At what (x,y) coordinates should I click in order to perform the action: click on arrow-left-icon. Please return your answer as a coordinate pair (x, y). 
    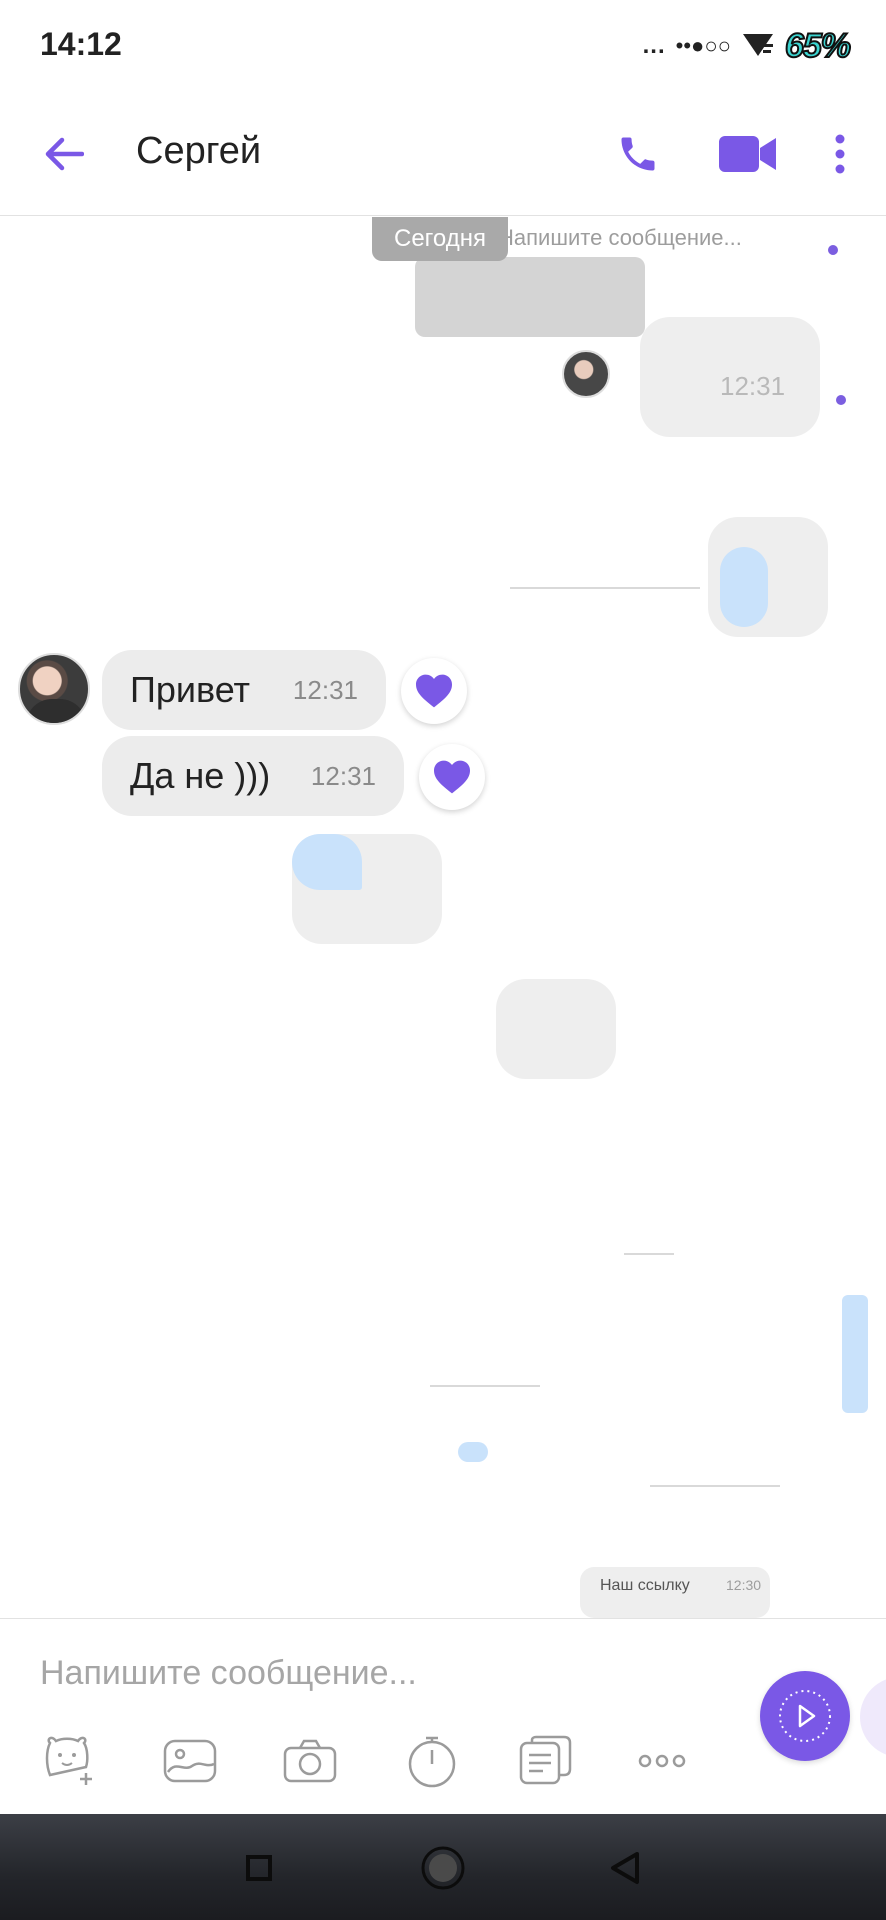
    Looking at the image, I should click on (64, 154).